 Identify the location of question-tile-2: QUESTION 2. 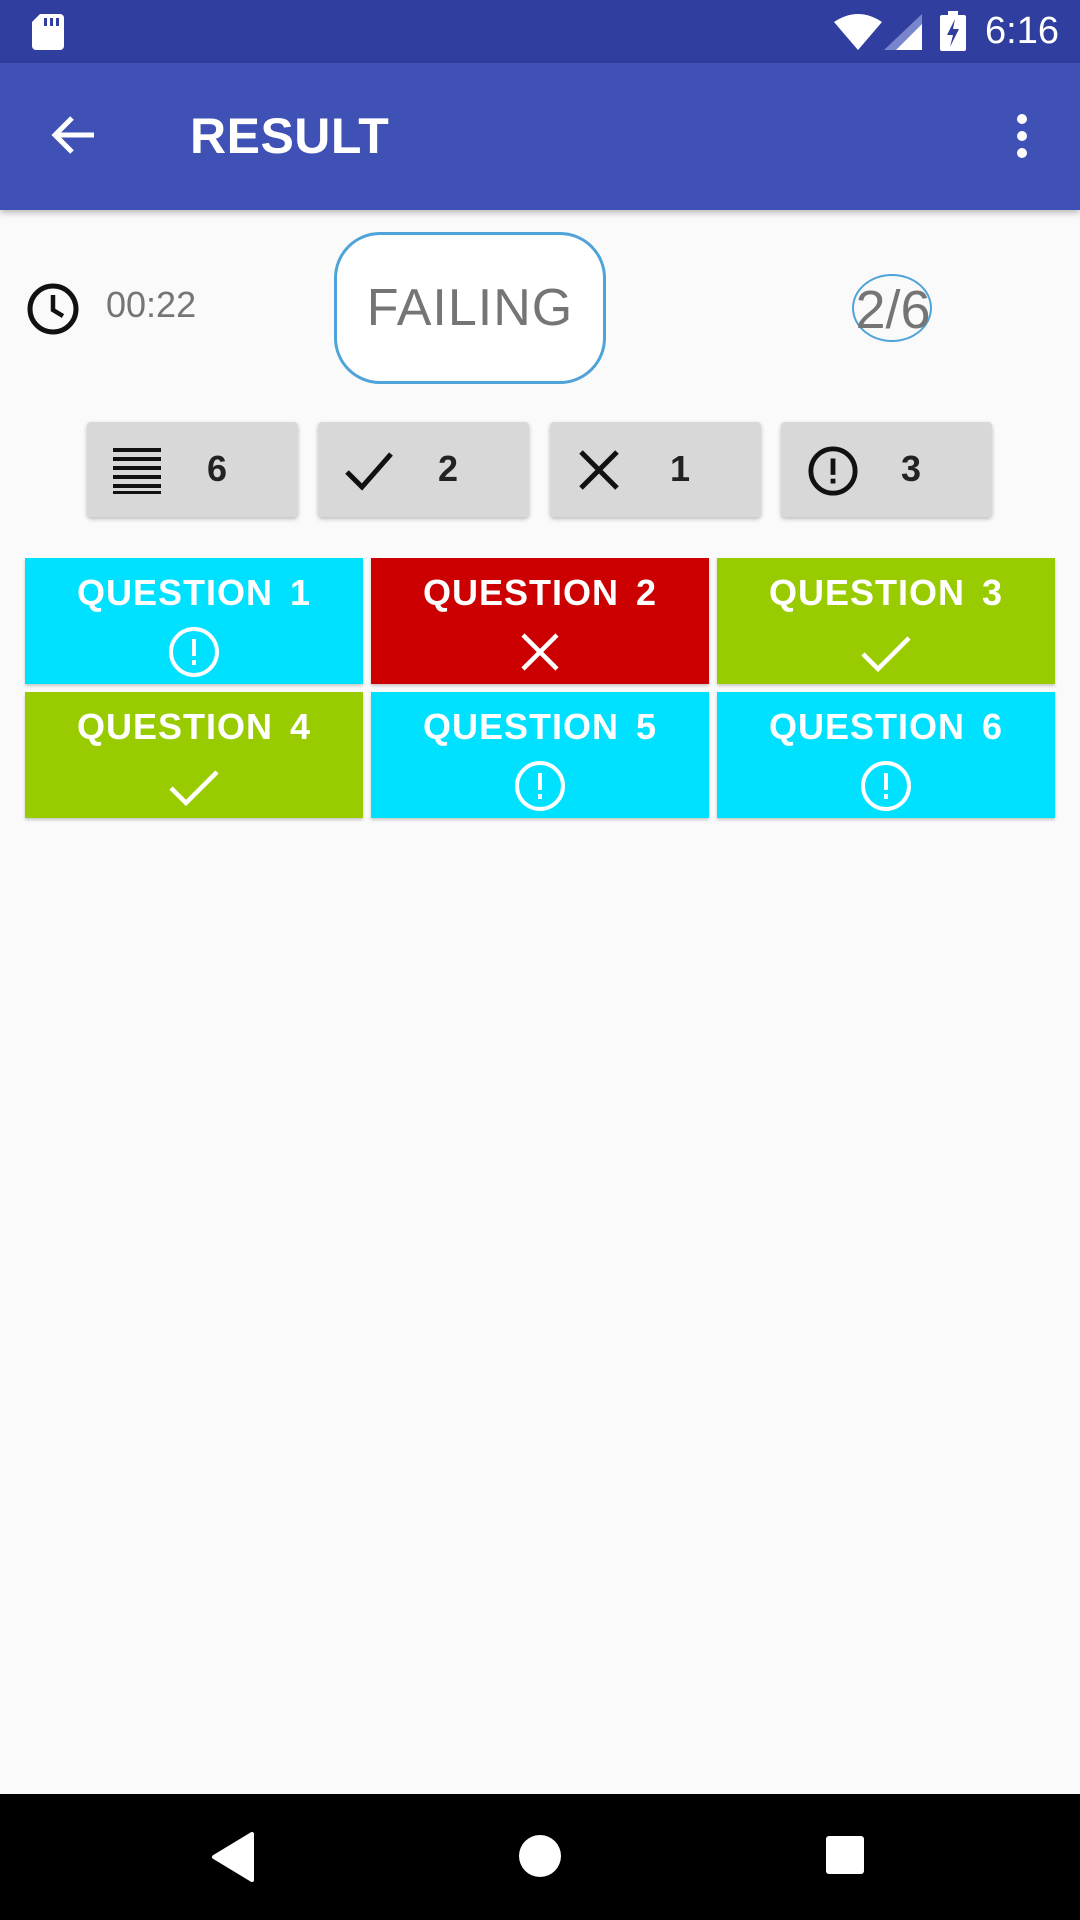
(540, 621).